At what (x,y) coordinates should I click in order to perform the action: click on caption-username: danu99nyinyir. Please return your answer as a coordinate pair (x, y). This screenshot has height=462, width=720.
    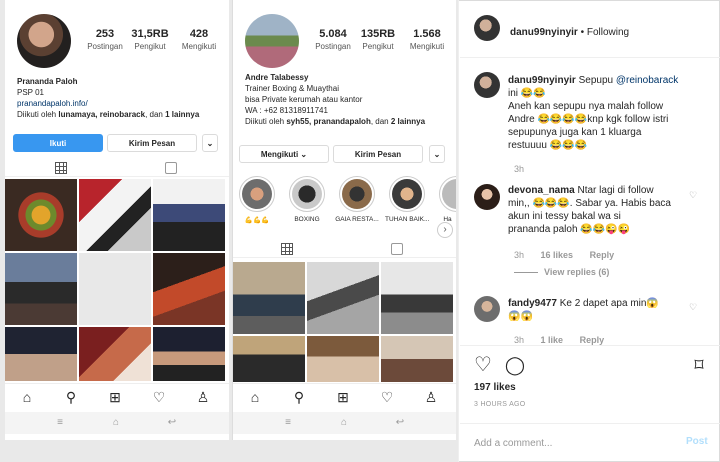
    Looking at the image, I should click on (542, 80).